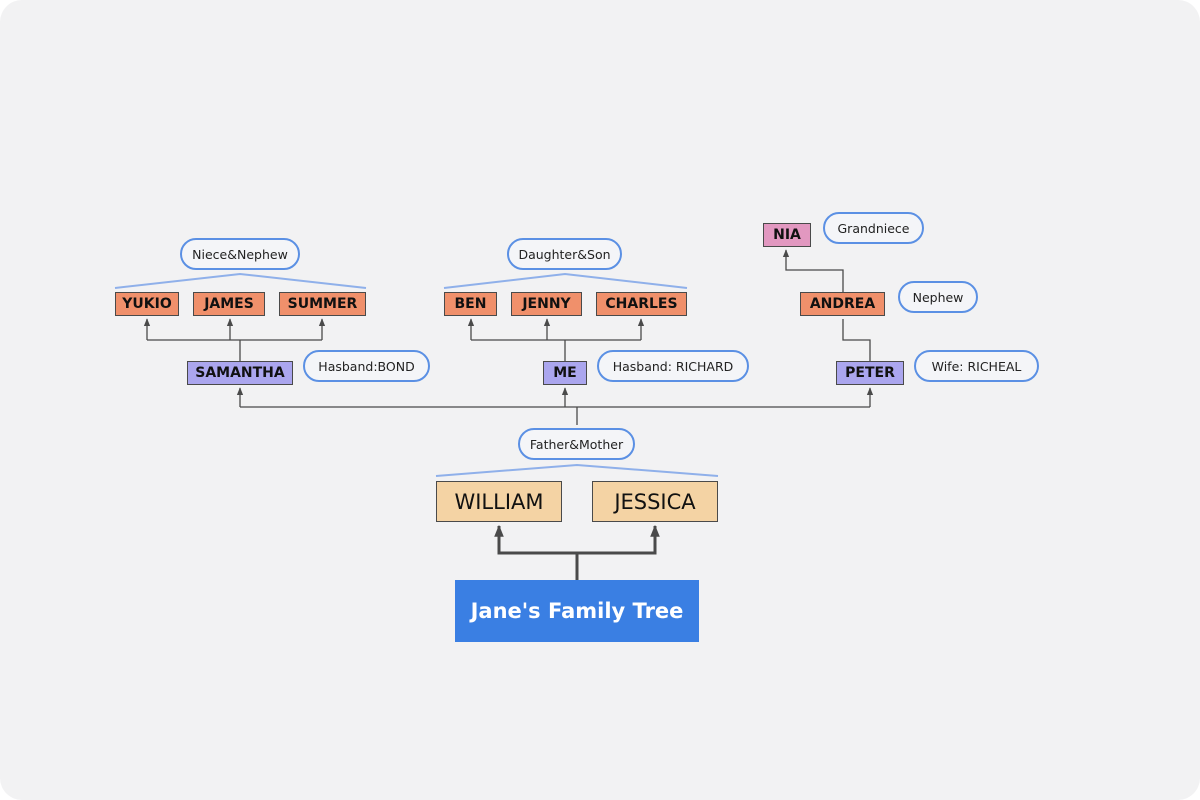 This screenshot has width=1200, height=800. What do you see at coordinates (842, 304) in the screenshot?
I see `nephew-node-andrea: ANDREA` at bounding box center [842, 304].